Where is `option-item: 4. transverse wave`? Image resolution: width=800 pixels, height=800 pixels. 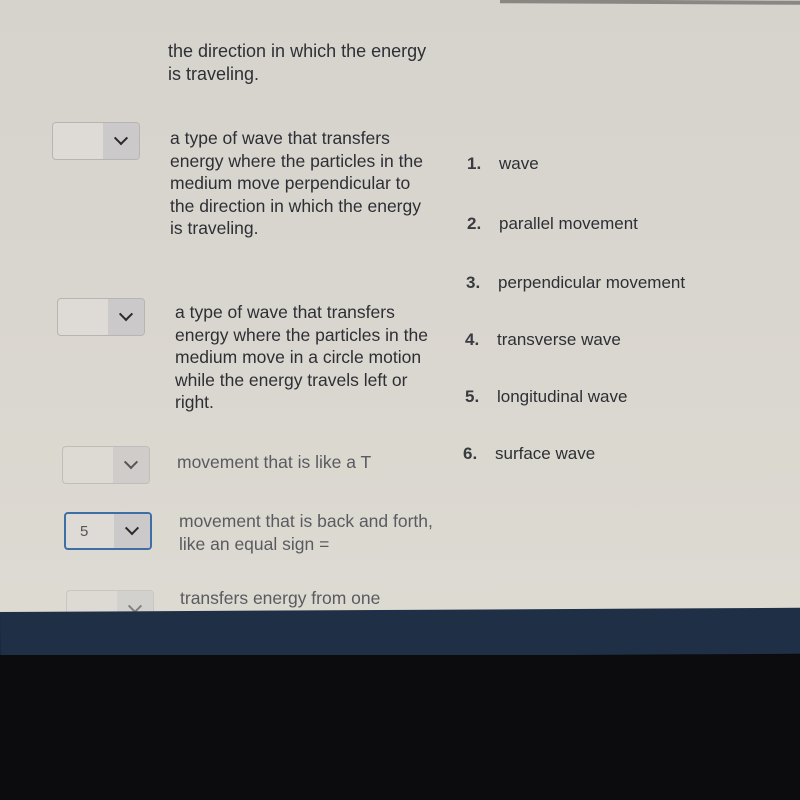 option-item: 4. transverse wave is located at coordinates (543, 339).